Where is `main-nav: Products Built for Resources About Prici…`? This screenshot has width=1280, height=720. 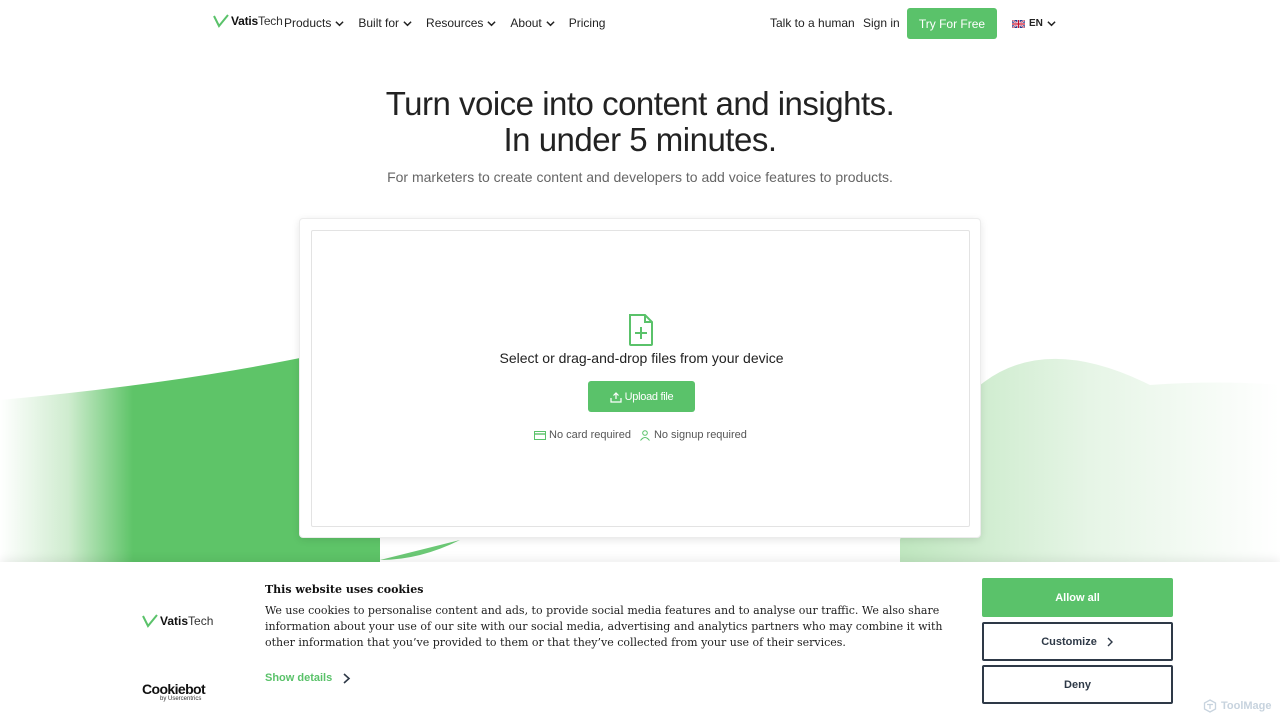
main-nav: Products Built for Resources About Prici… is located at coordinates (451, 23).